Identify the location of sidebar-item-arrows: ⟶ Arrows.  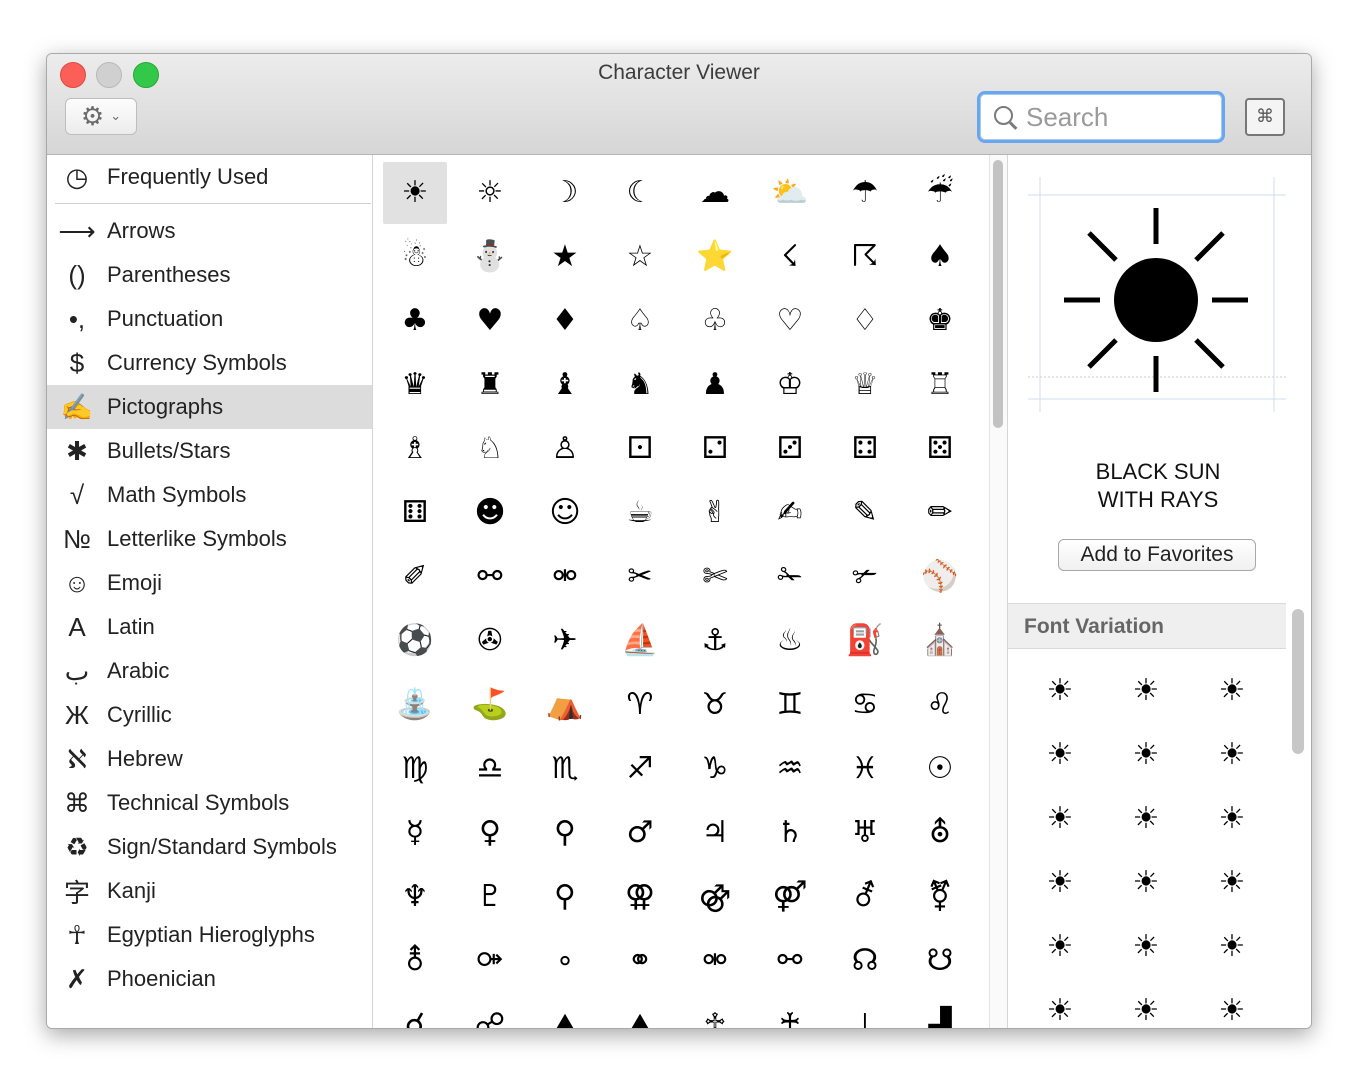
(209, 231).